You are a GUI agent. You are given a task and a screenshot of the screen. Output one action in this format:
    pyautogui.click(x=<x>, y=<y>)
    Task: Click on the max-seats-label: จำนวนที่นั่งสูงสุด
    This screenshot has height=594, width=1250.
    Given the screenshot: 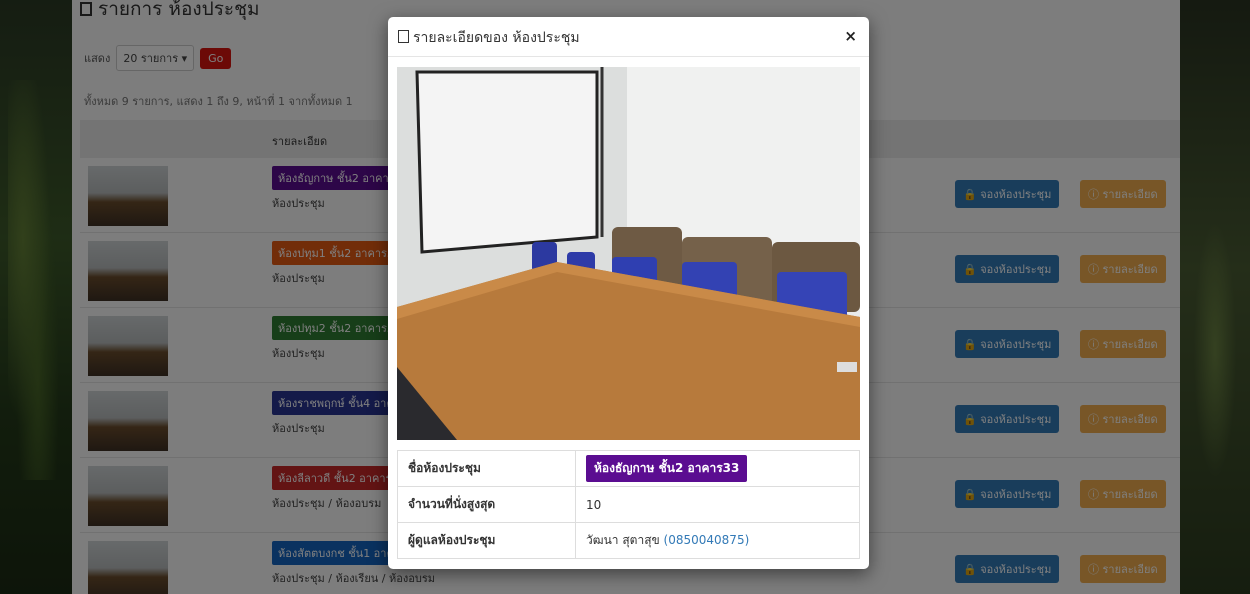 What is the action you would take?
    pyautogui.click(x=486, y=504)
    